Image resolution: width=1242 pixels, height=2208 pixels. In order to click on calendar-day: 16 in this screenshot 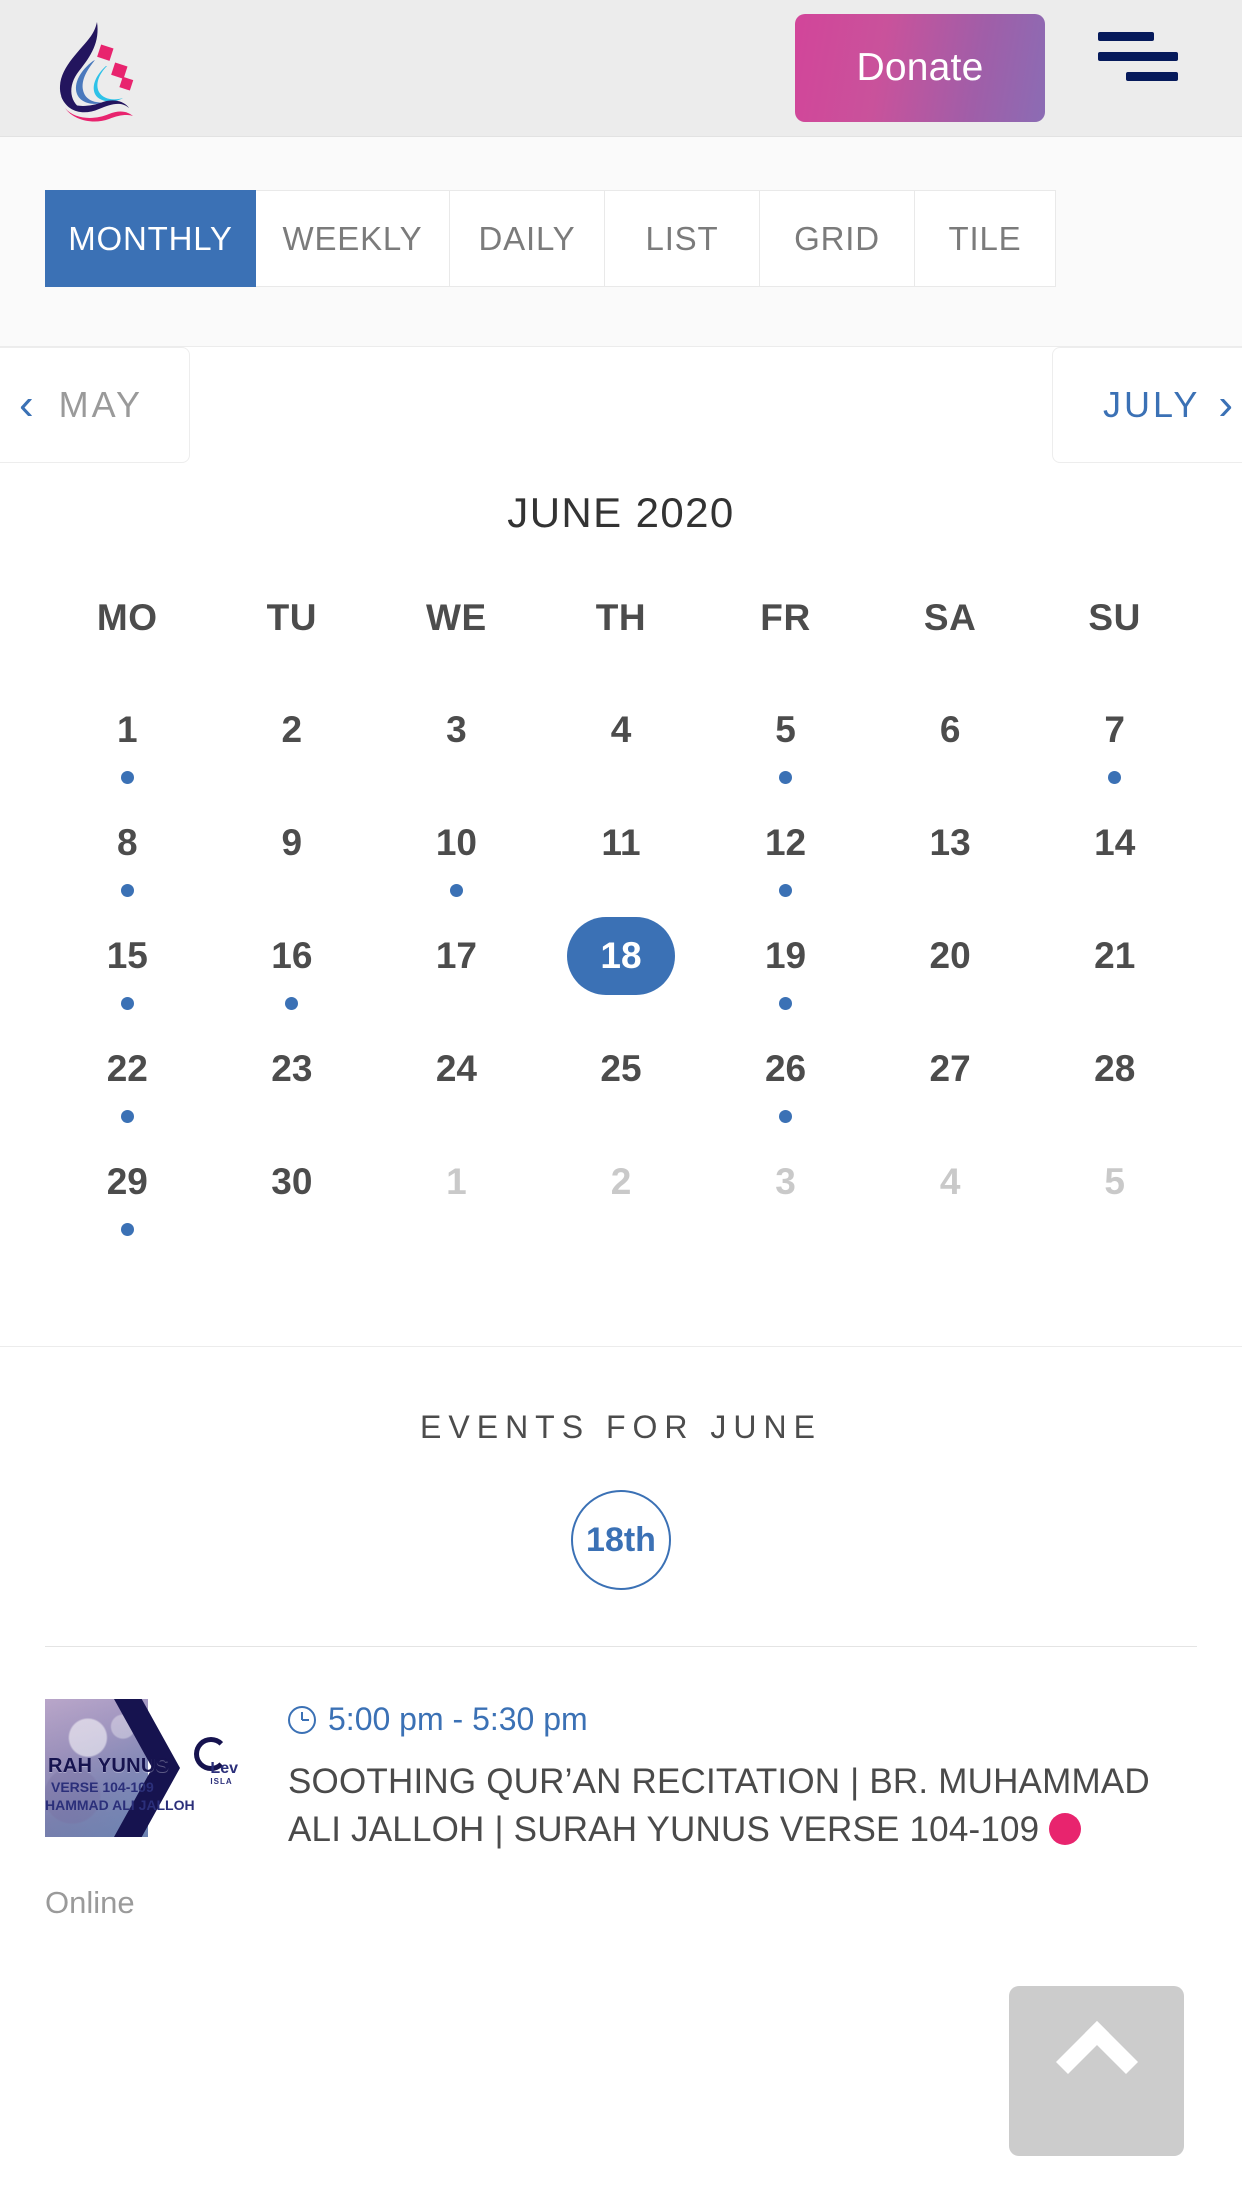, I will do `click(292, 973)`.